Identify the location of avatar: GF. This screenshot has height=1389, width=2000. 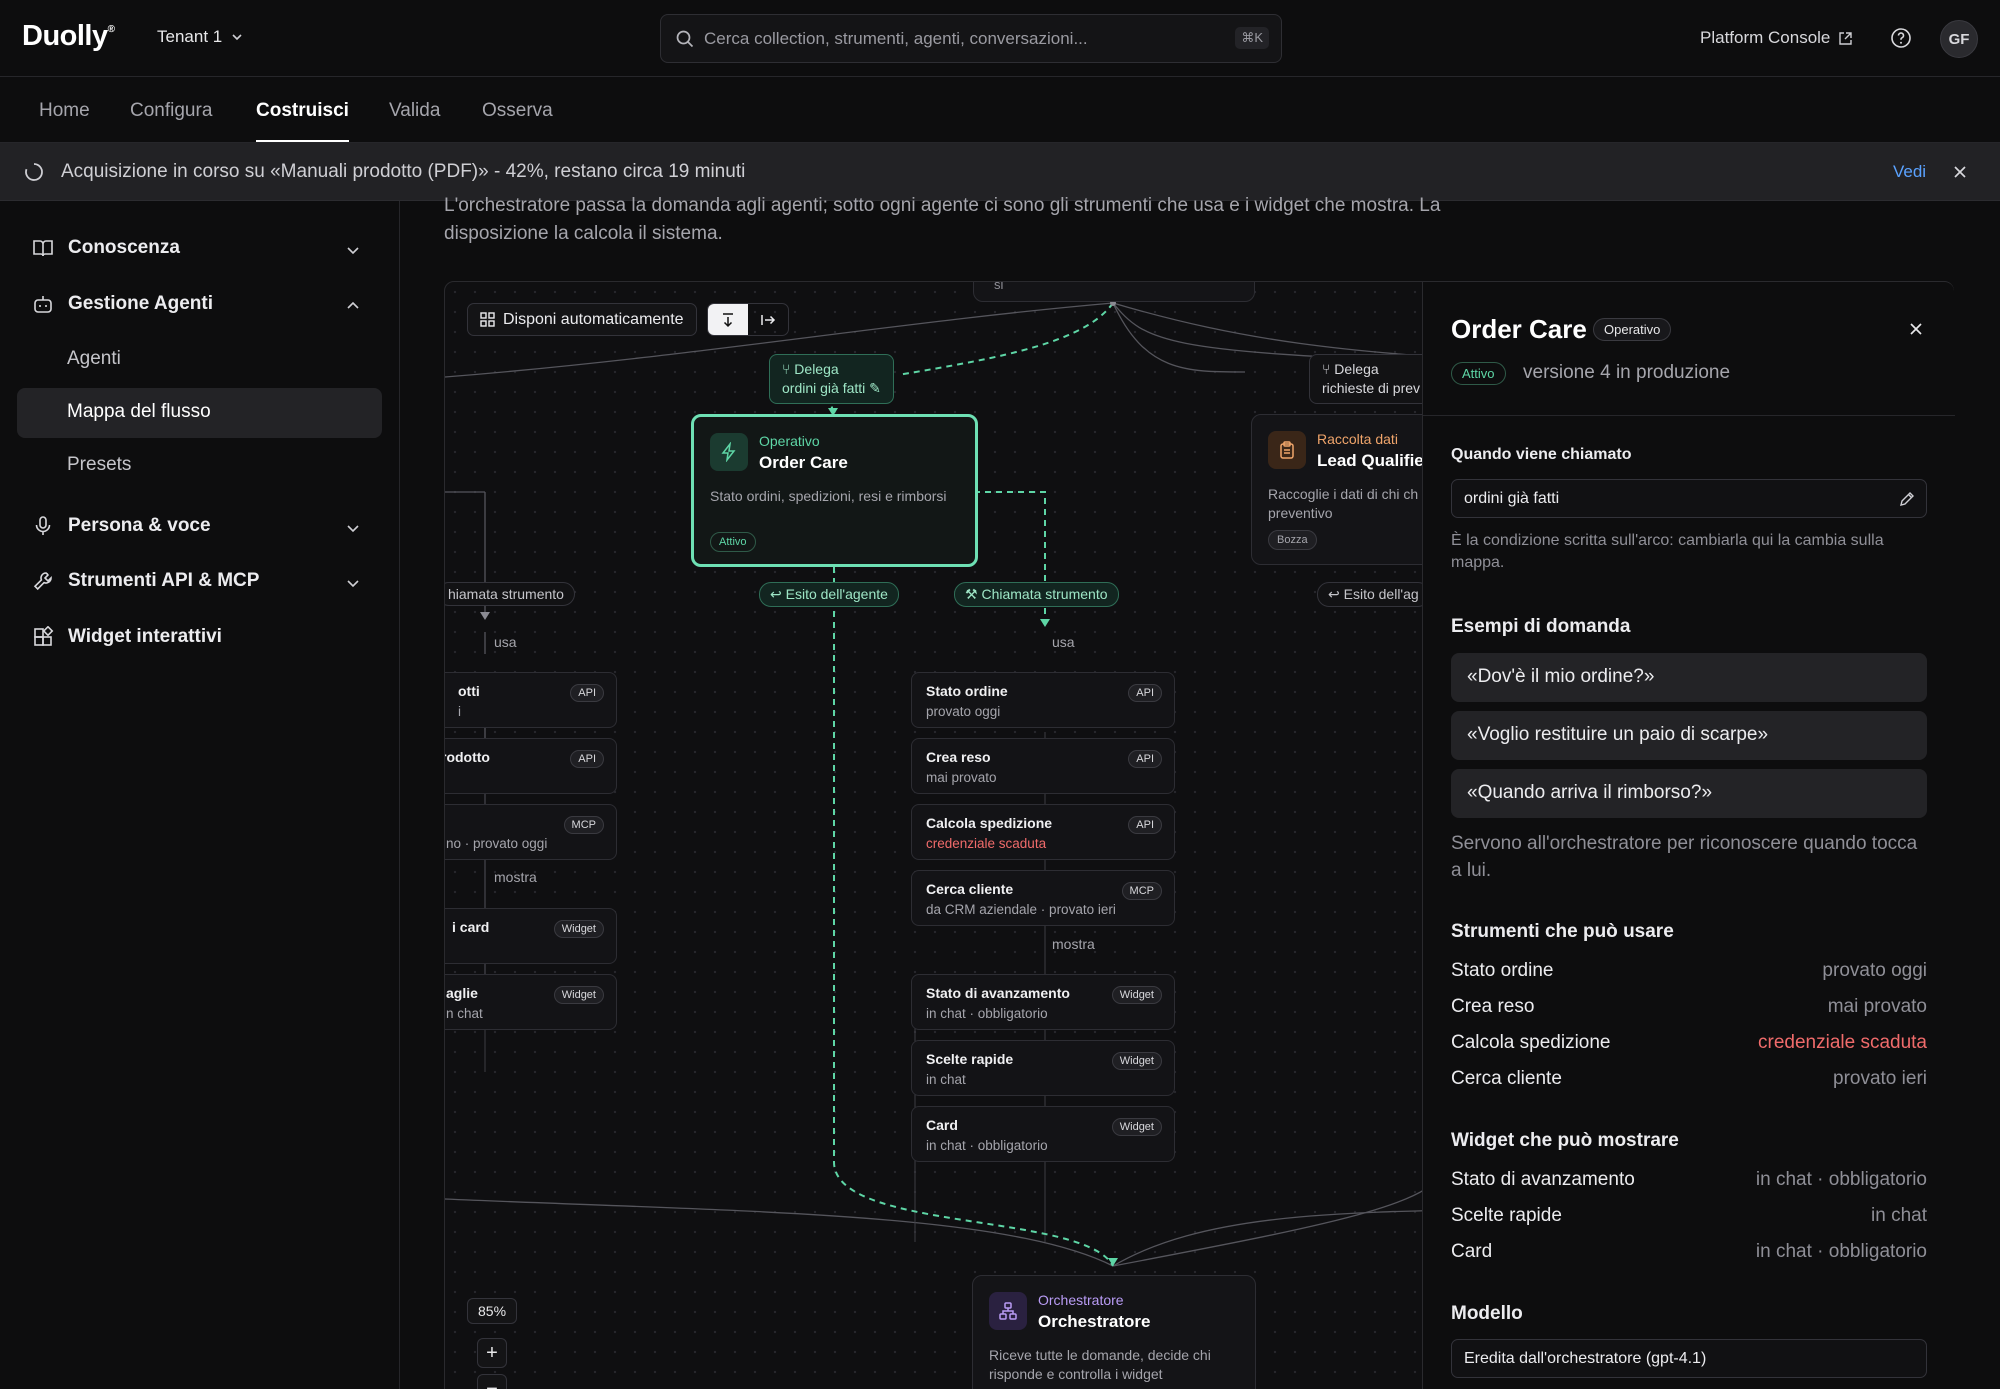
(1959, 39).